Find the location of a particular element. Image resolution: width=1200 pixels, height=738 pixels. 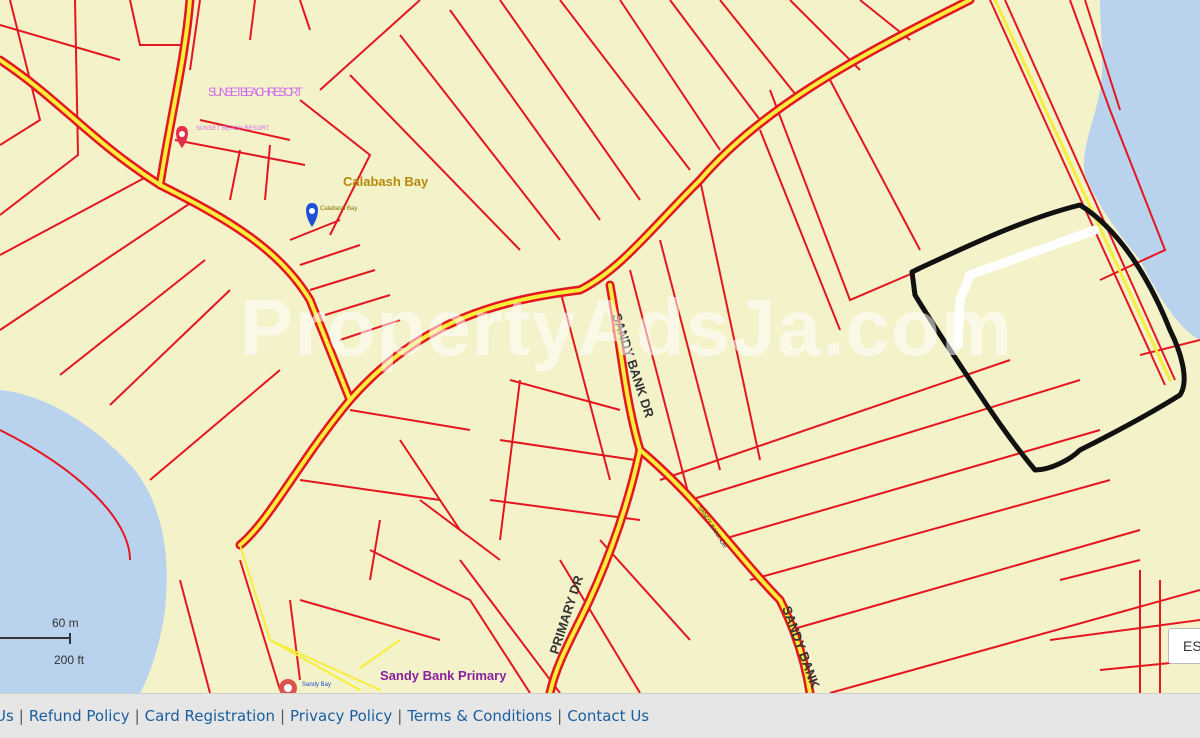

footer-link-contact-us: Contact Us is located at coordinates (608, 716).